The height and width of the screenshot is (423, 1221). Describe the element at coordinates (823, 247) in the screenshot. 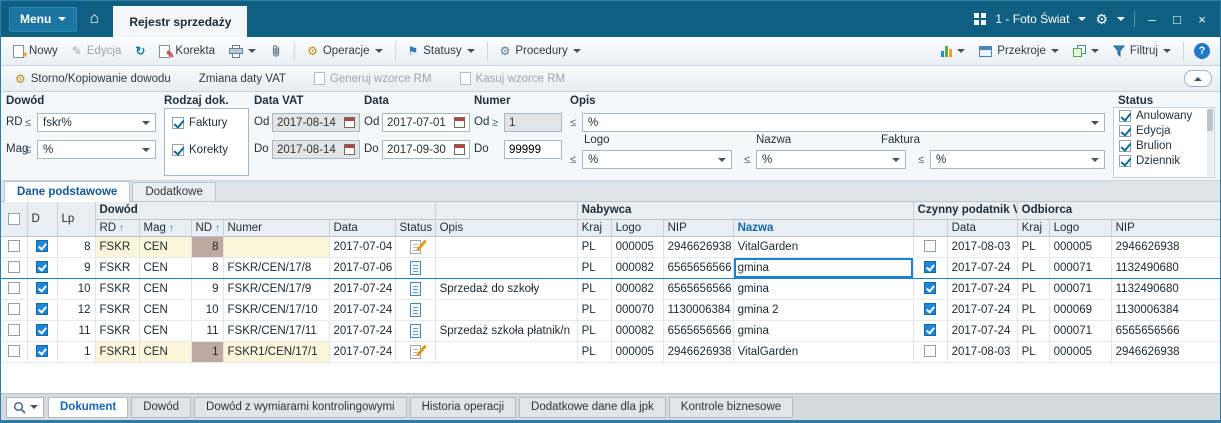

I see `cell-nazwa: VitalGarden` at that location.